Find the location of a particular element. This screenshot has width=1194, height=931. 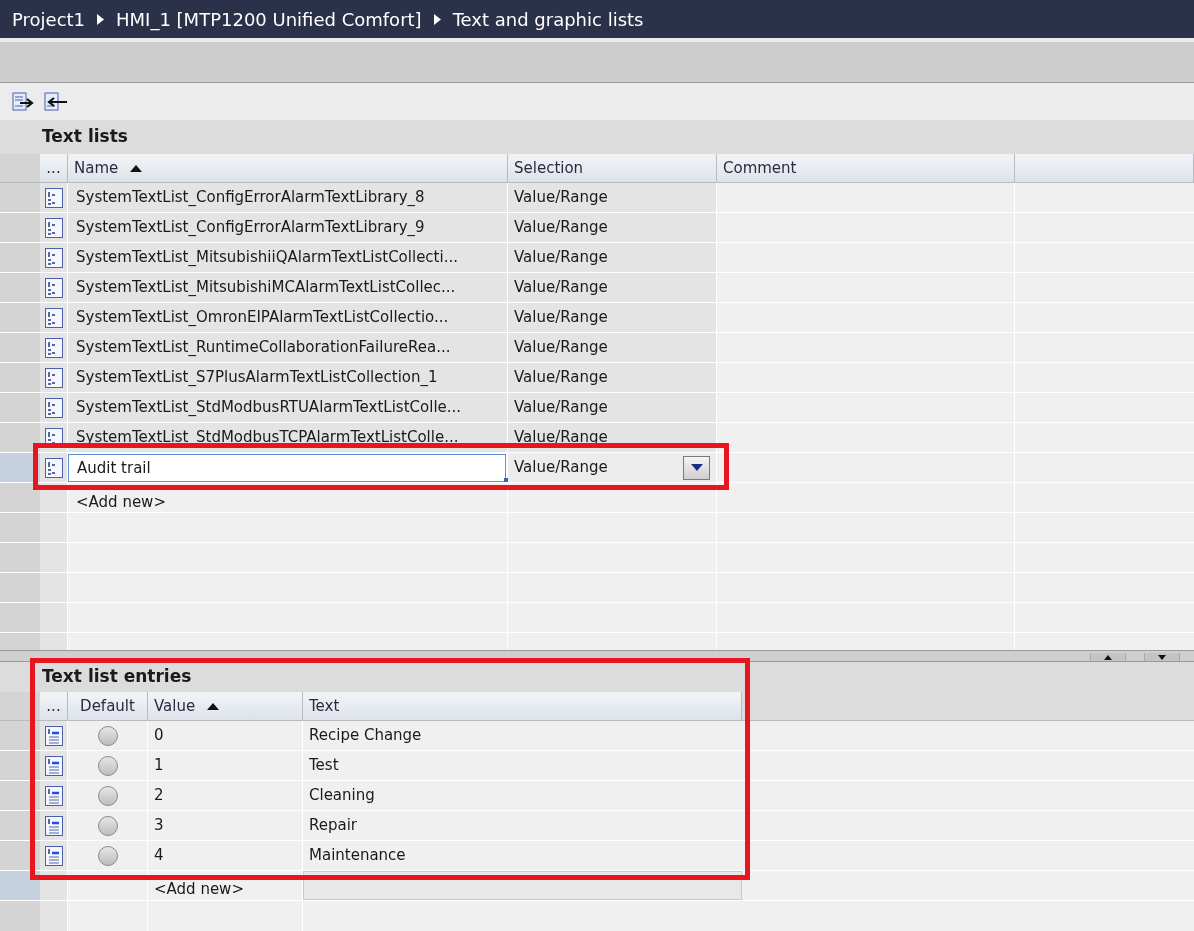

scroll-down-button is located at coordinates (1162, 657).